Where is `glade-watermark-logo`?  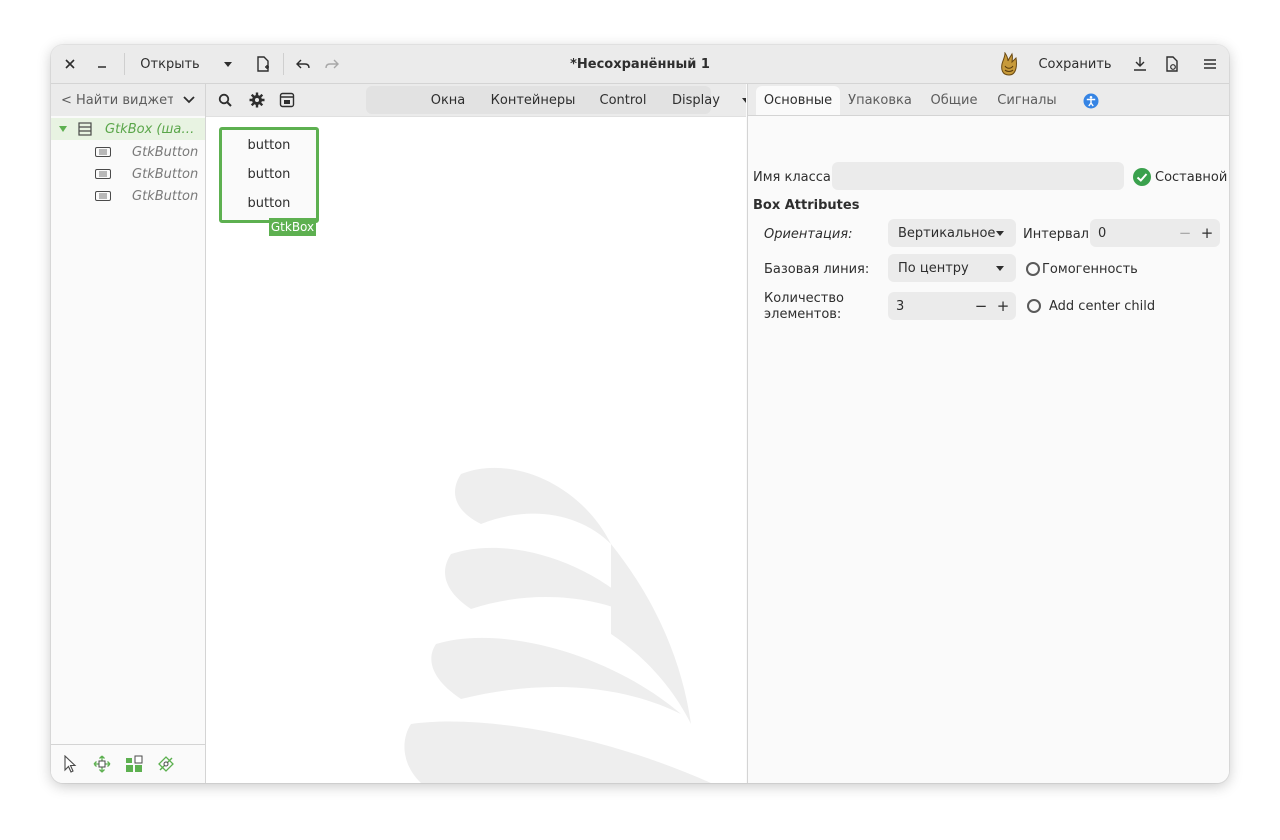 glade-watermark-logo is located at coordinates (557, 625).